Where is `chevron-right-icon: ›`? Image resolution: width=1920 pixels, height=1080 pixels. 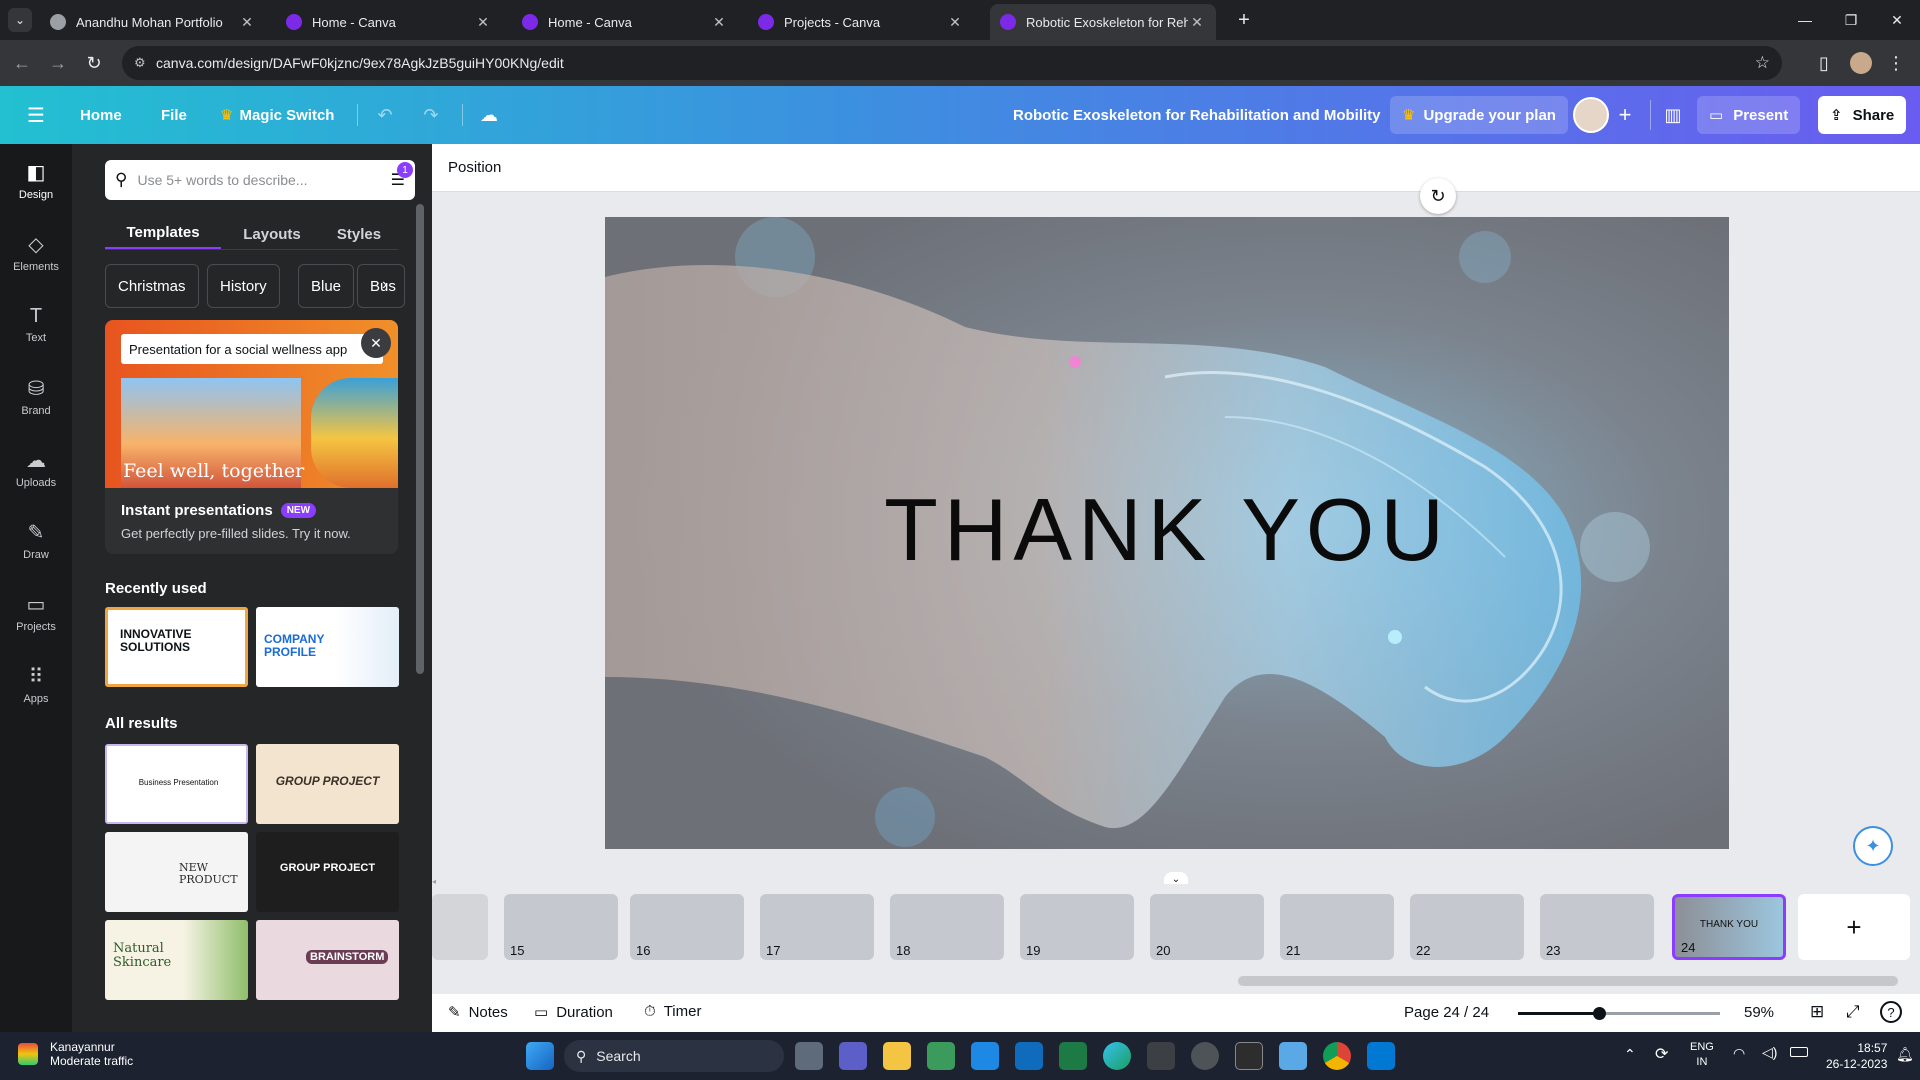
chevron-right-icon: › is located at coordinates (384, 285).